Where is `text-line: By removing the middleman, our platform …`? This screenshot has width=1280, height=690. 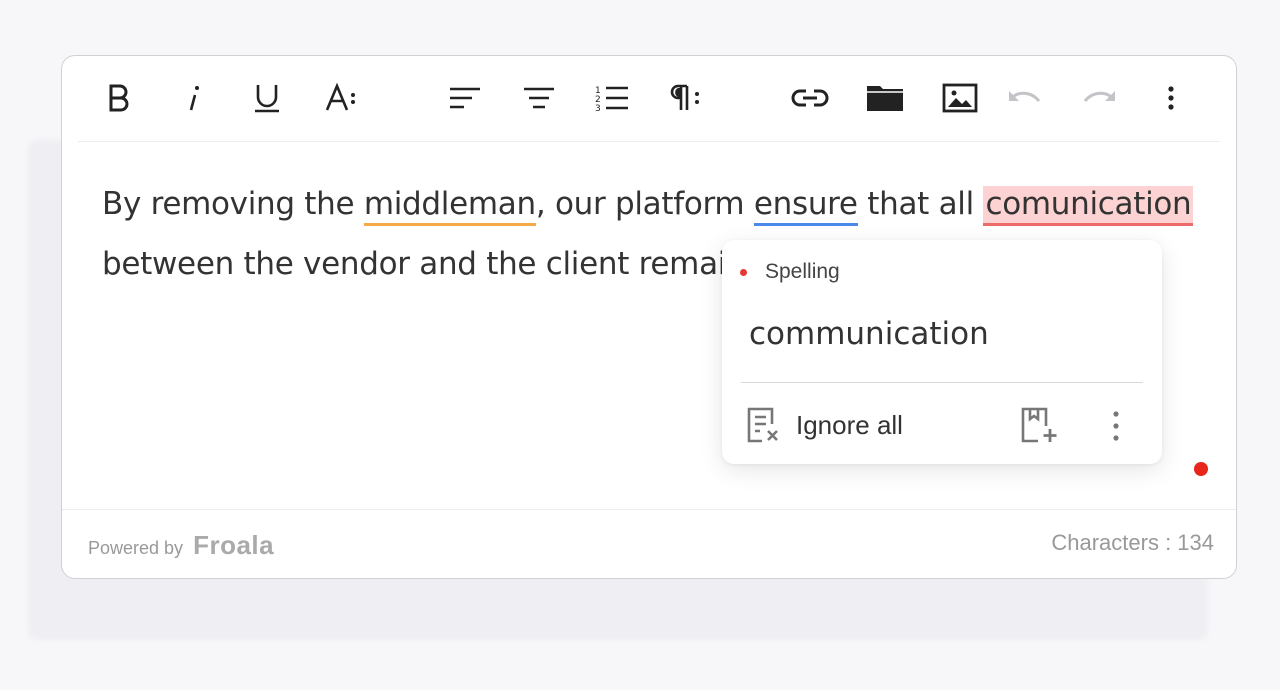
text-line: By removing the middleman, our platform … is located at coordinates (652, 204).